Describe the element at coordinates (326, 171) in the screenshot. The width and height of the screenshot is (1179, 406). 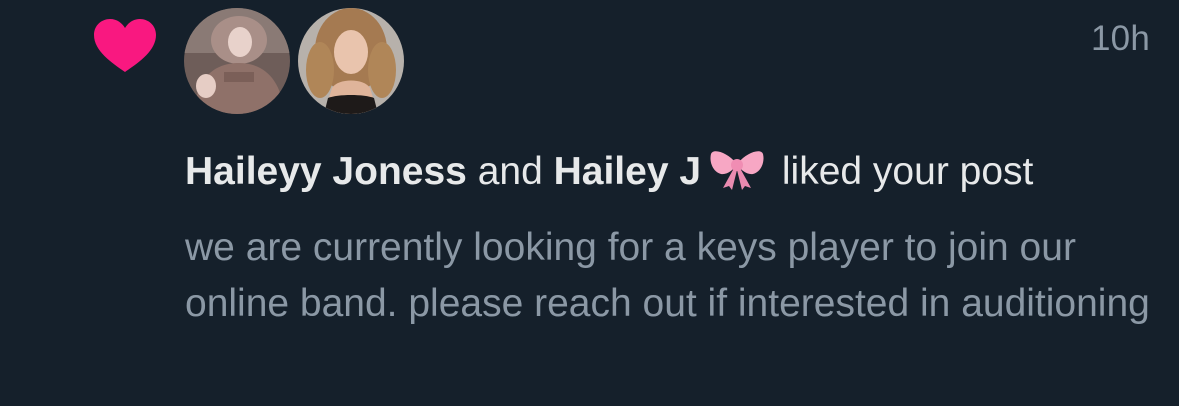
I see `user-name-link: Haileyy Joness` at that location.